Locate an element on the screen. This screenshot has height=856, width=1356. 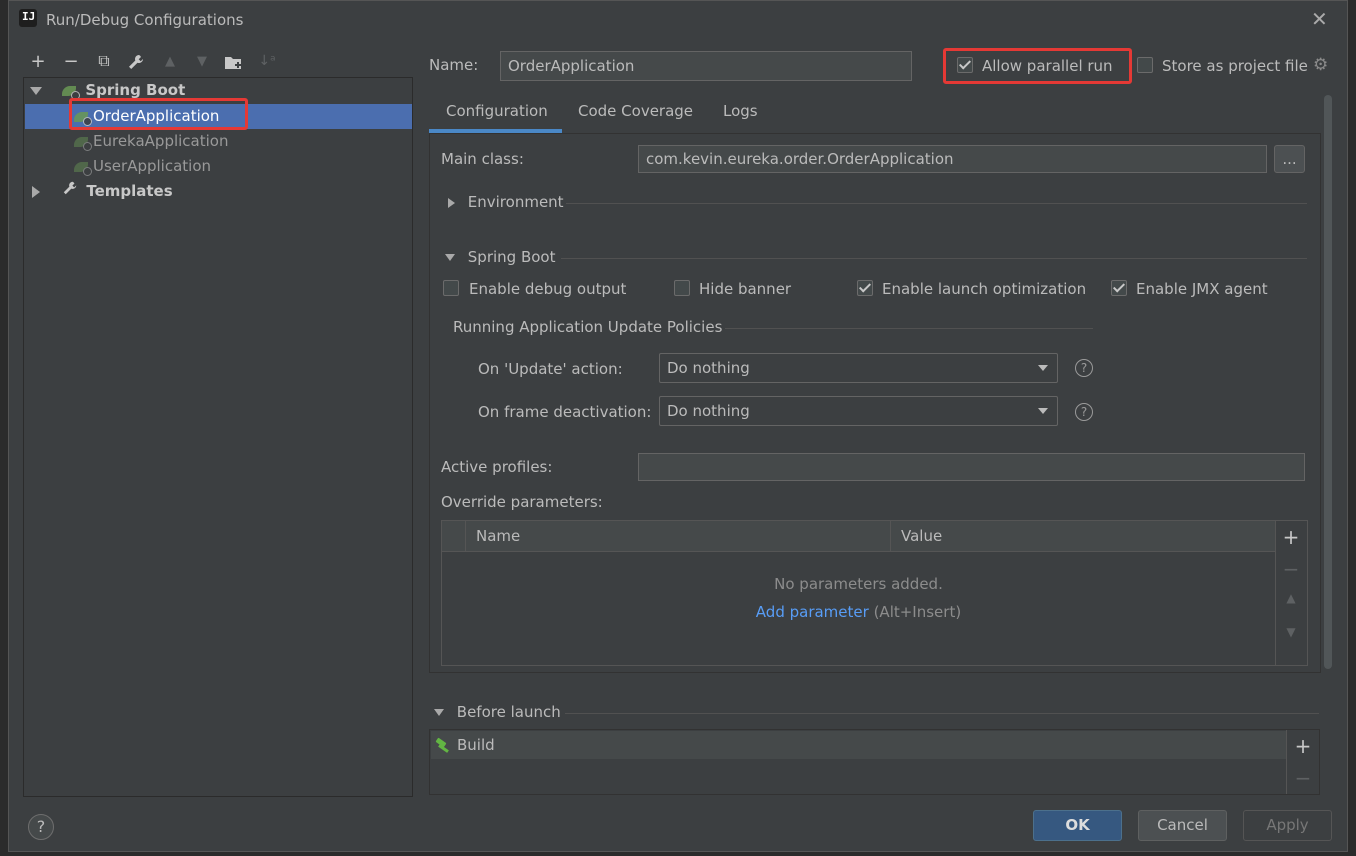
name-input: OrderApplication is located at coordinates (706, 66).